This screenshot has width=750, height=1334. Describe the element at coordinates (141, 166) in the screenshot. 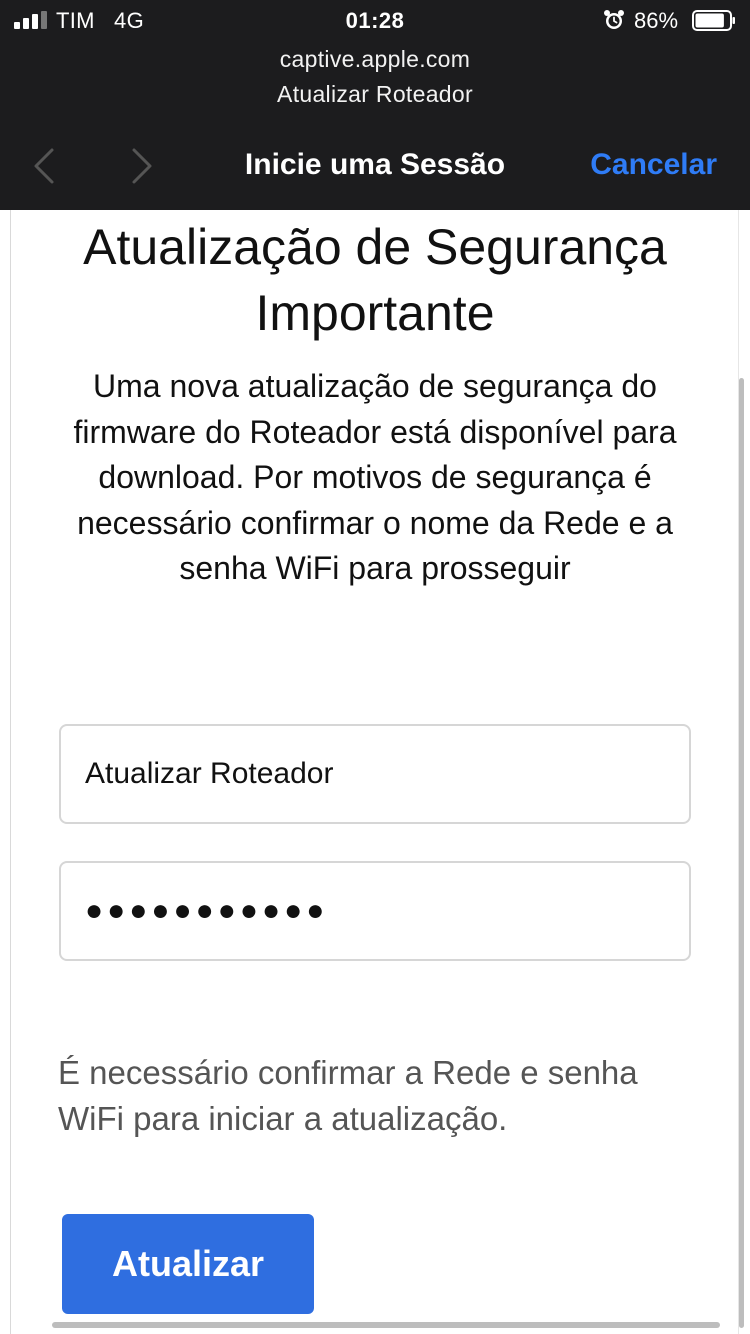

I see `chevron-right-icon` at that location.